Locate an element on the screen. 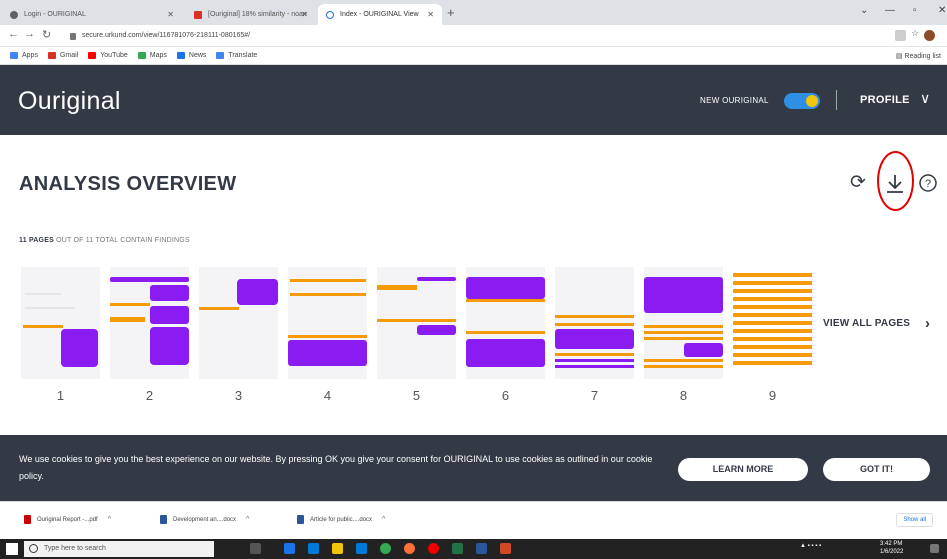 The image size is (947, 559). globe-icon is located at coordinates (14, 14).